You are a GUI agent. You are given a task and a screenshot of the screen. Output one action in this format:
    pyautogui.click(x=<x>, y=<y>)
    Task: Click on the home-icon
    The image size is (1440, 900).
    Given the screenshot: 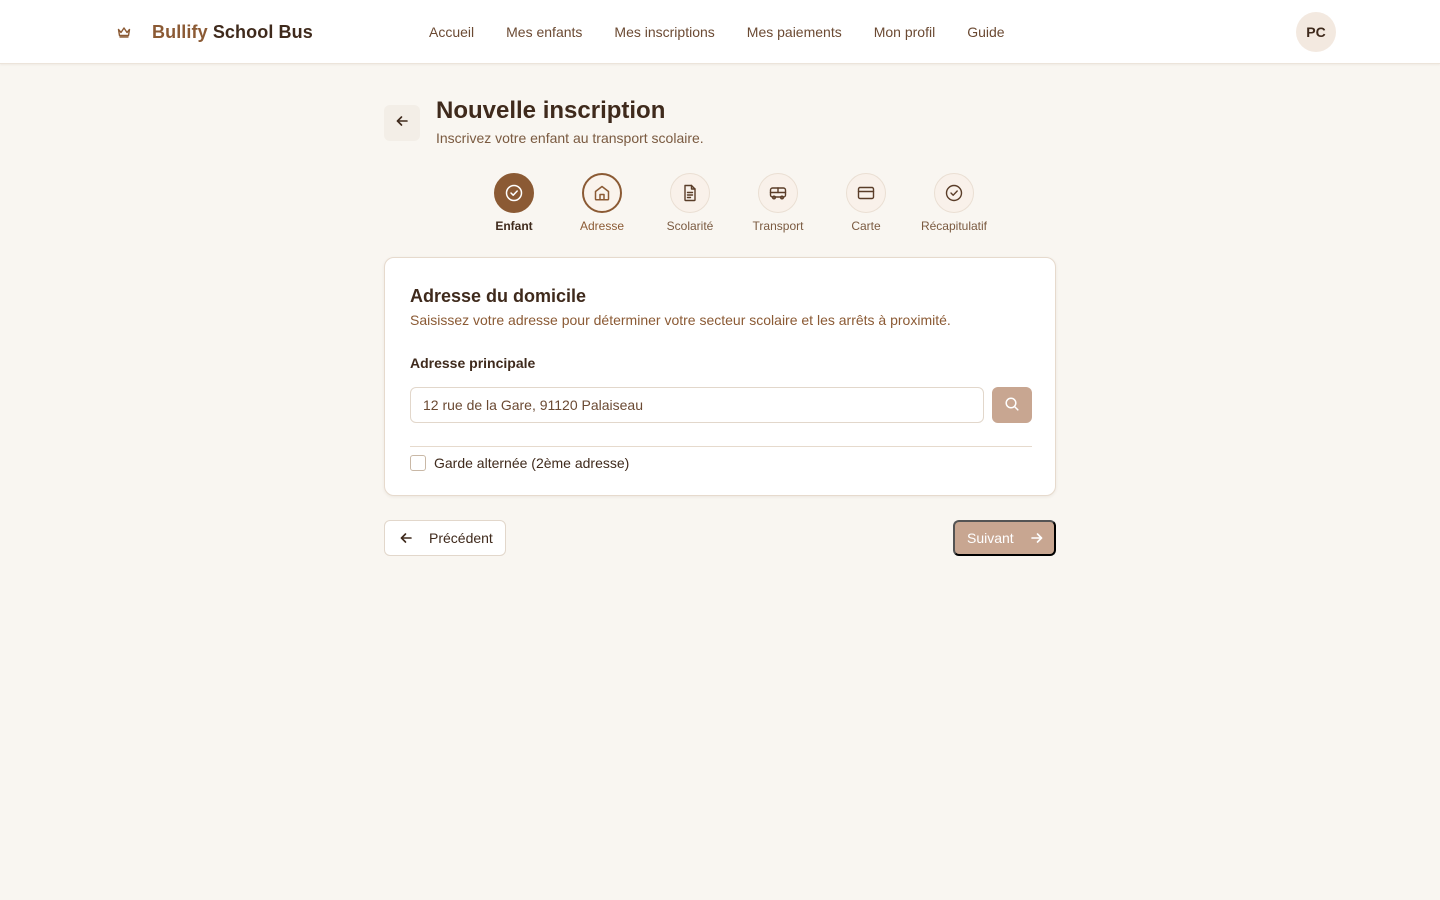 What is the action you would take?
    pyautogui.click(x=602, y=193)
    